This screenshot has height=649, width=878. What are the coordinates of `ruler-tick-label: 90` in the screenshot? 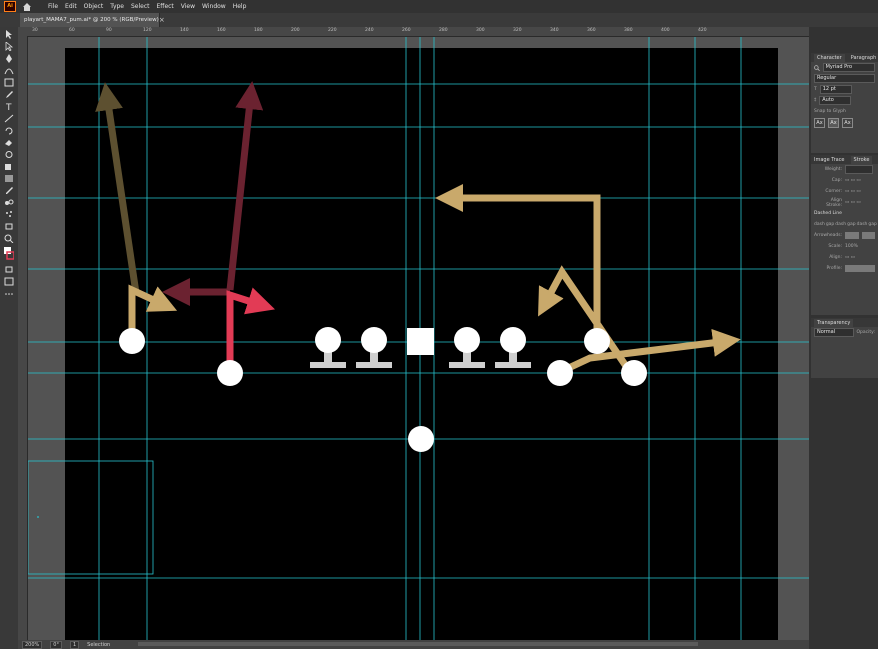 It's located at (109, 30).